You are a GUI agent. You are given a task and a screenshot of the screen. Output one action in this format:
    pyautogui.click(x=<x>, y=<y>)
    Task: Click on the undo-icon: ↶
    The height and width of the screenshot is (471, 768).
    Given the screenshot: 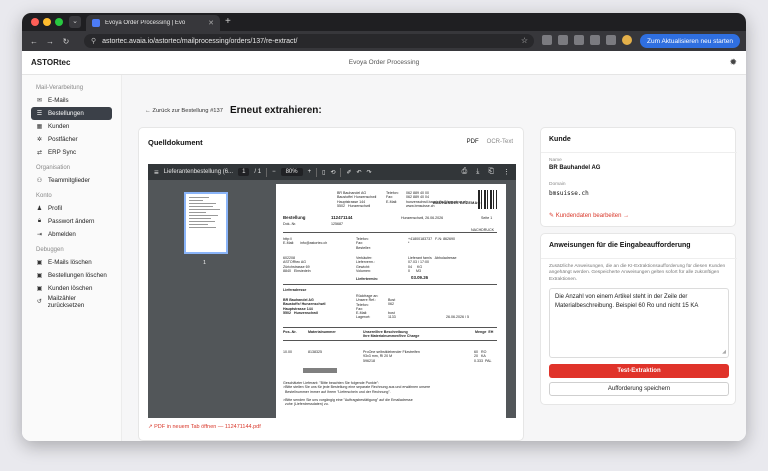 What is the action you would take?
    pyautogui.click(x=359, y=172)
    